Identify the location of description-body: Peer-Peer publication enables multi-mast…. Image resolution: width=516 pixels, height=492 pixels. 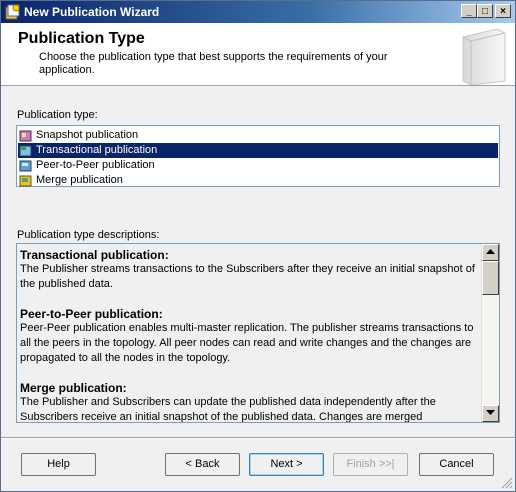
(247, 343).